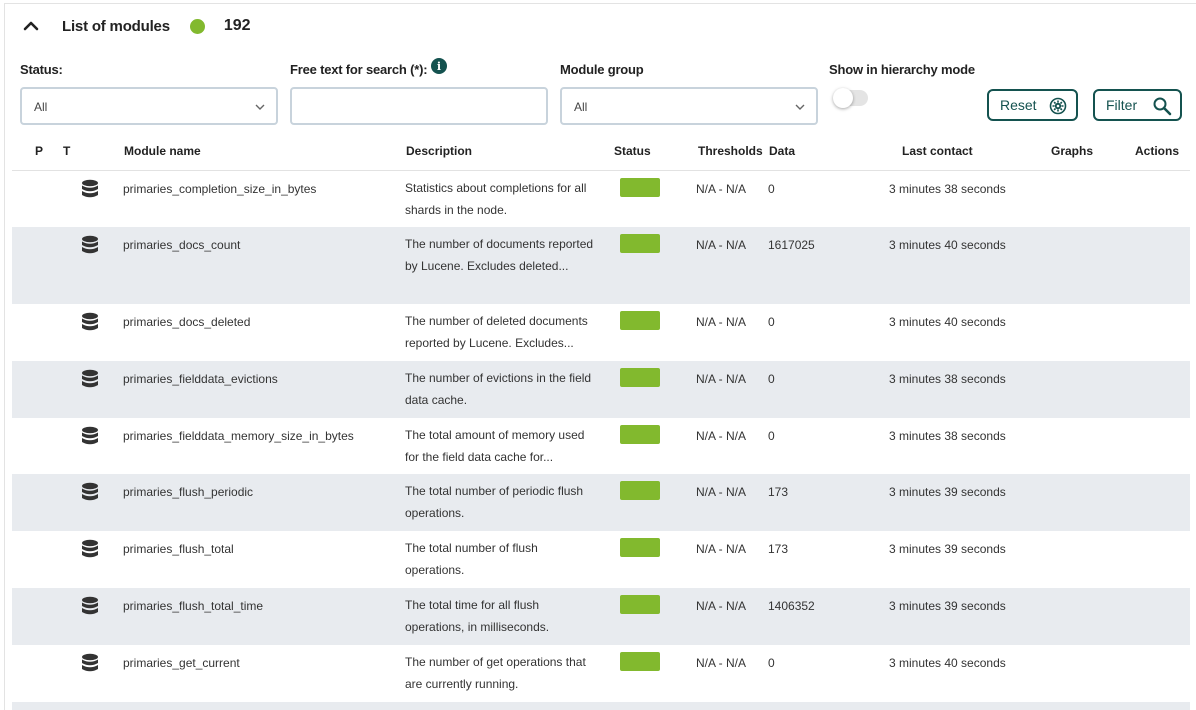 The height and width of the screenshot is (710, 1196). Describe the element at coordinates (419, 106) in the screenshot. I see `search-input` at that location.